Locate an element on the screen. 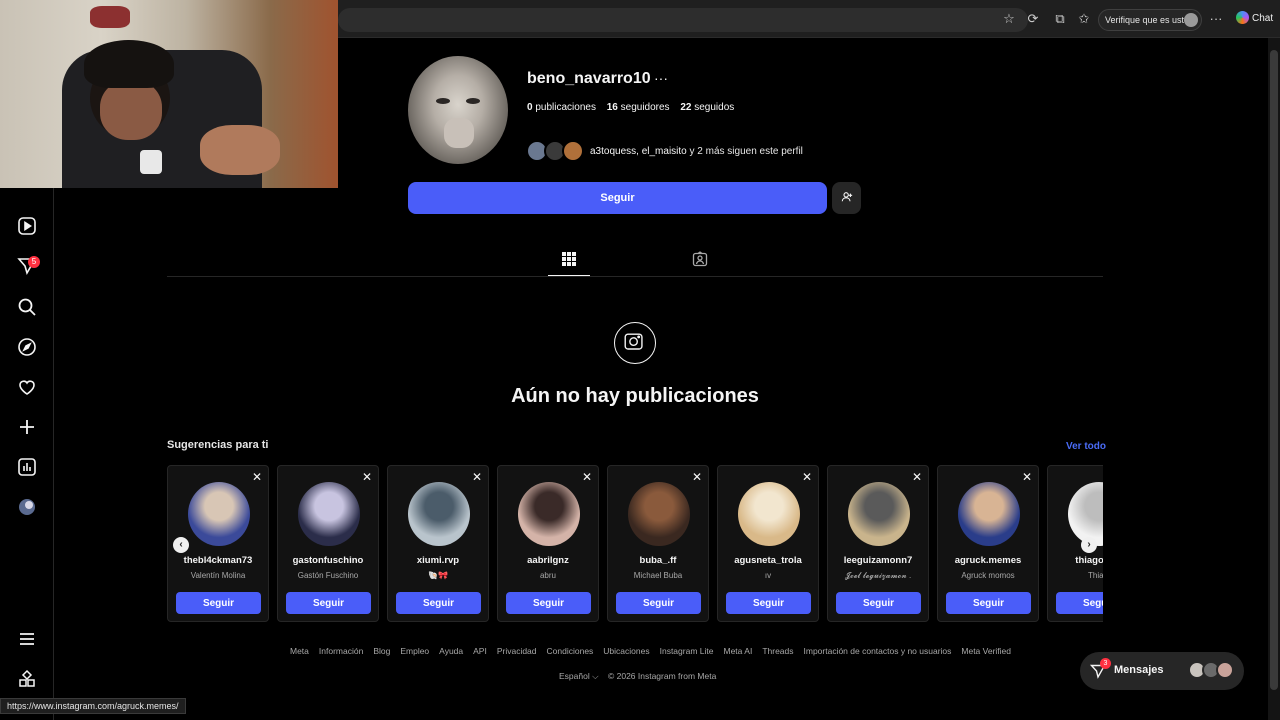  footer-link: Ayuda is located at coordinates (451, 651).